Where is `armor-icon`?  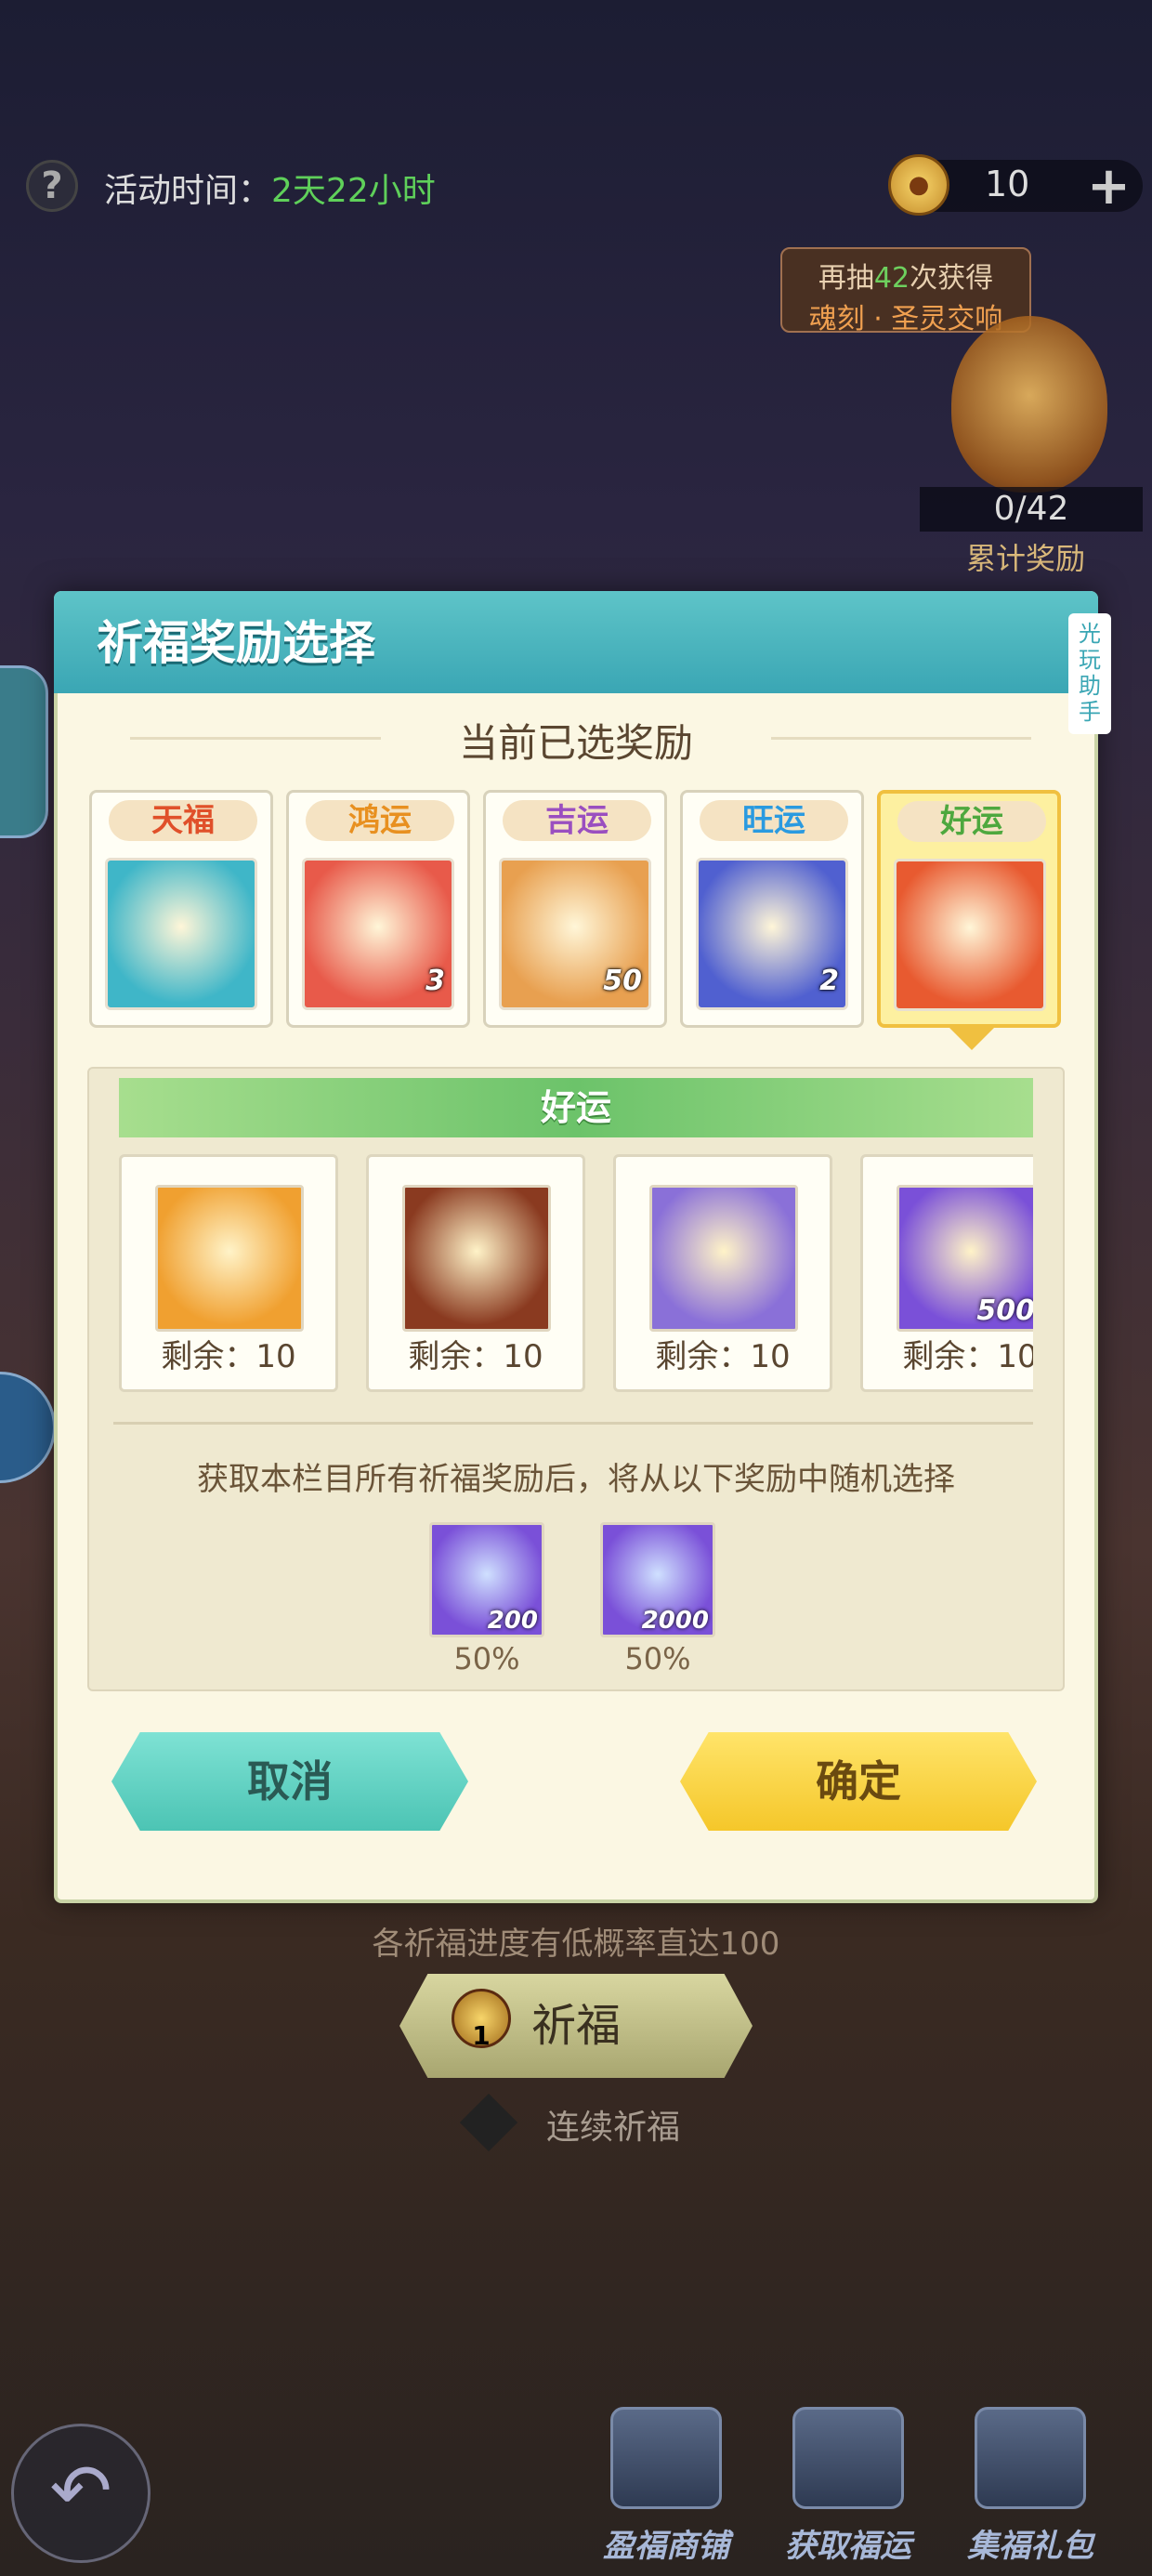 armor-icon is located at coordinates (970, 935).